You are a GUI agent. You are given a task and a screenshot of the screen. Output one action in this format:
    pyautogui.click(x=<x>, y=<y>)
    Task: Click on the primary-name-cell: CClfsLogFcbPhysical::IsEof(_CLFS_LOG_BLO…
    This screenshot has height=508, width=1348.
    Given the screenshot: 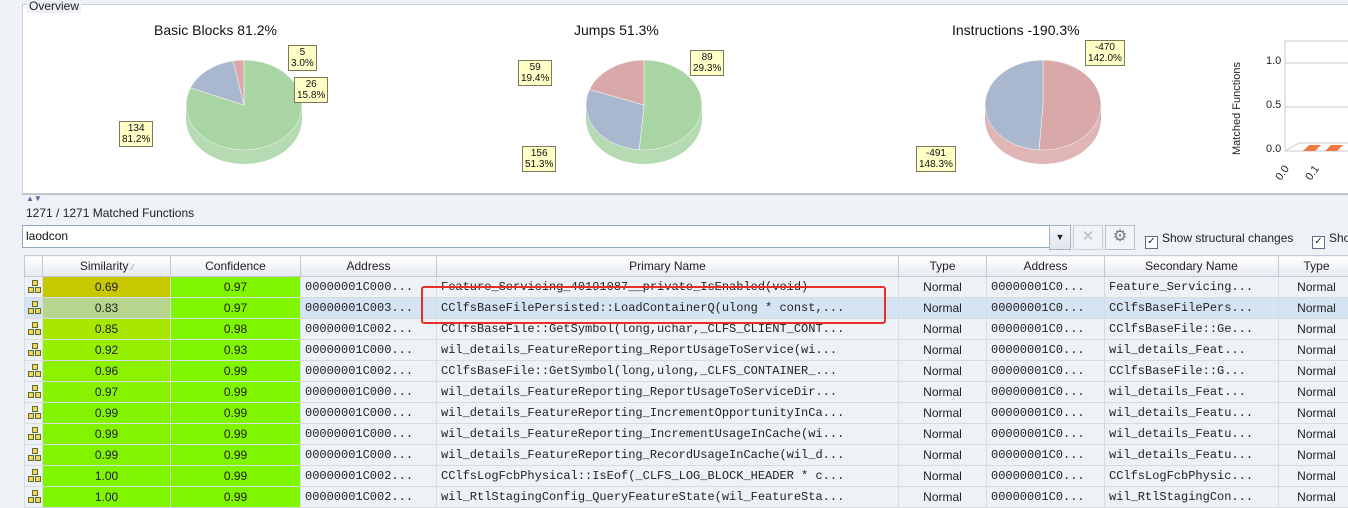 What is the action you would take?
    pyautogui.click(x=668, y=476)
    